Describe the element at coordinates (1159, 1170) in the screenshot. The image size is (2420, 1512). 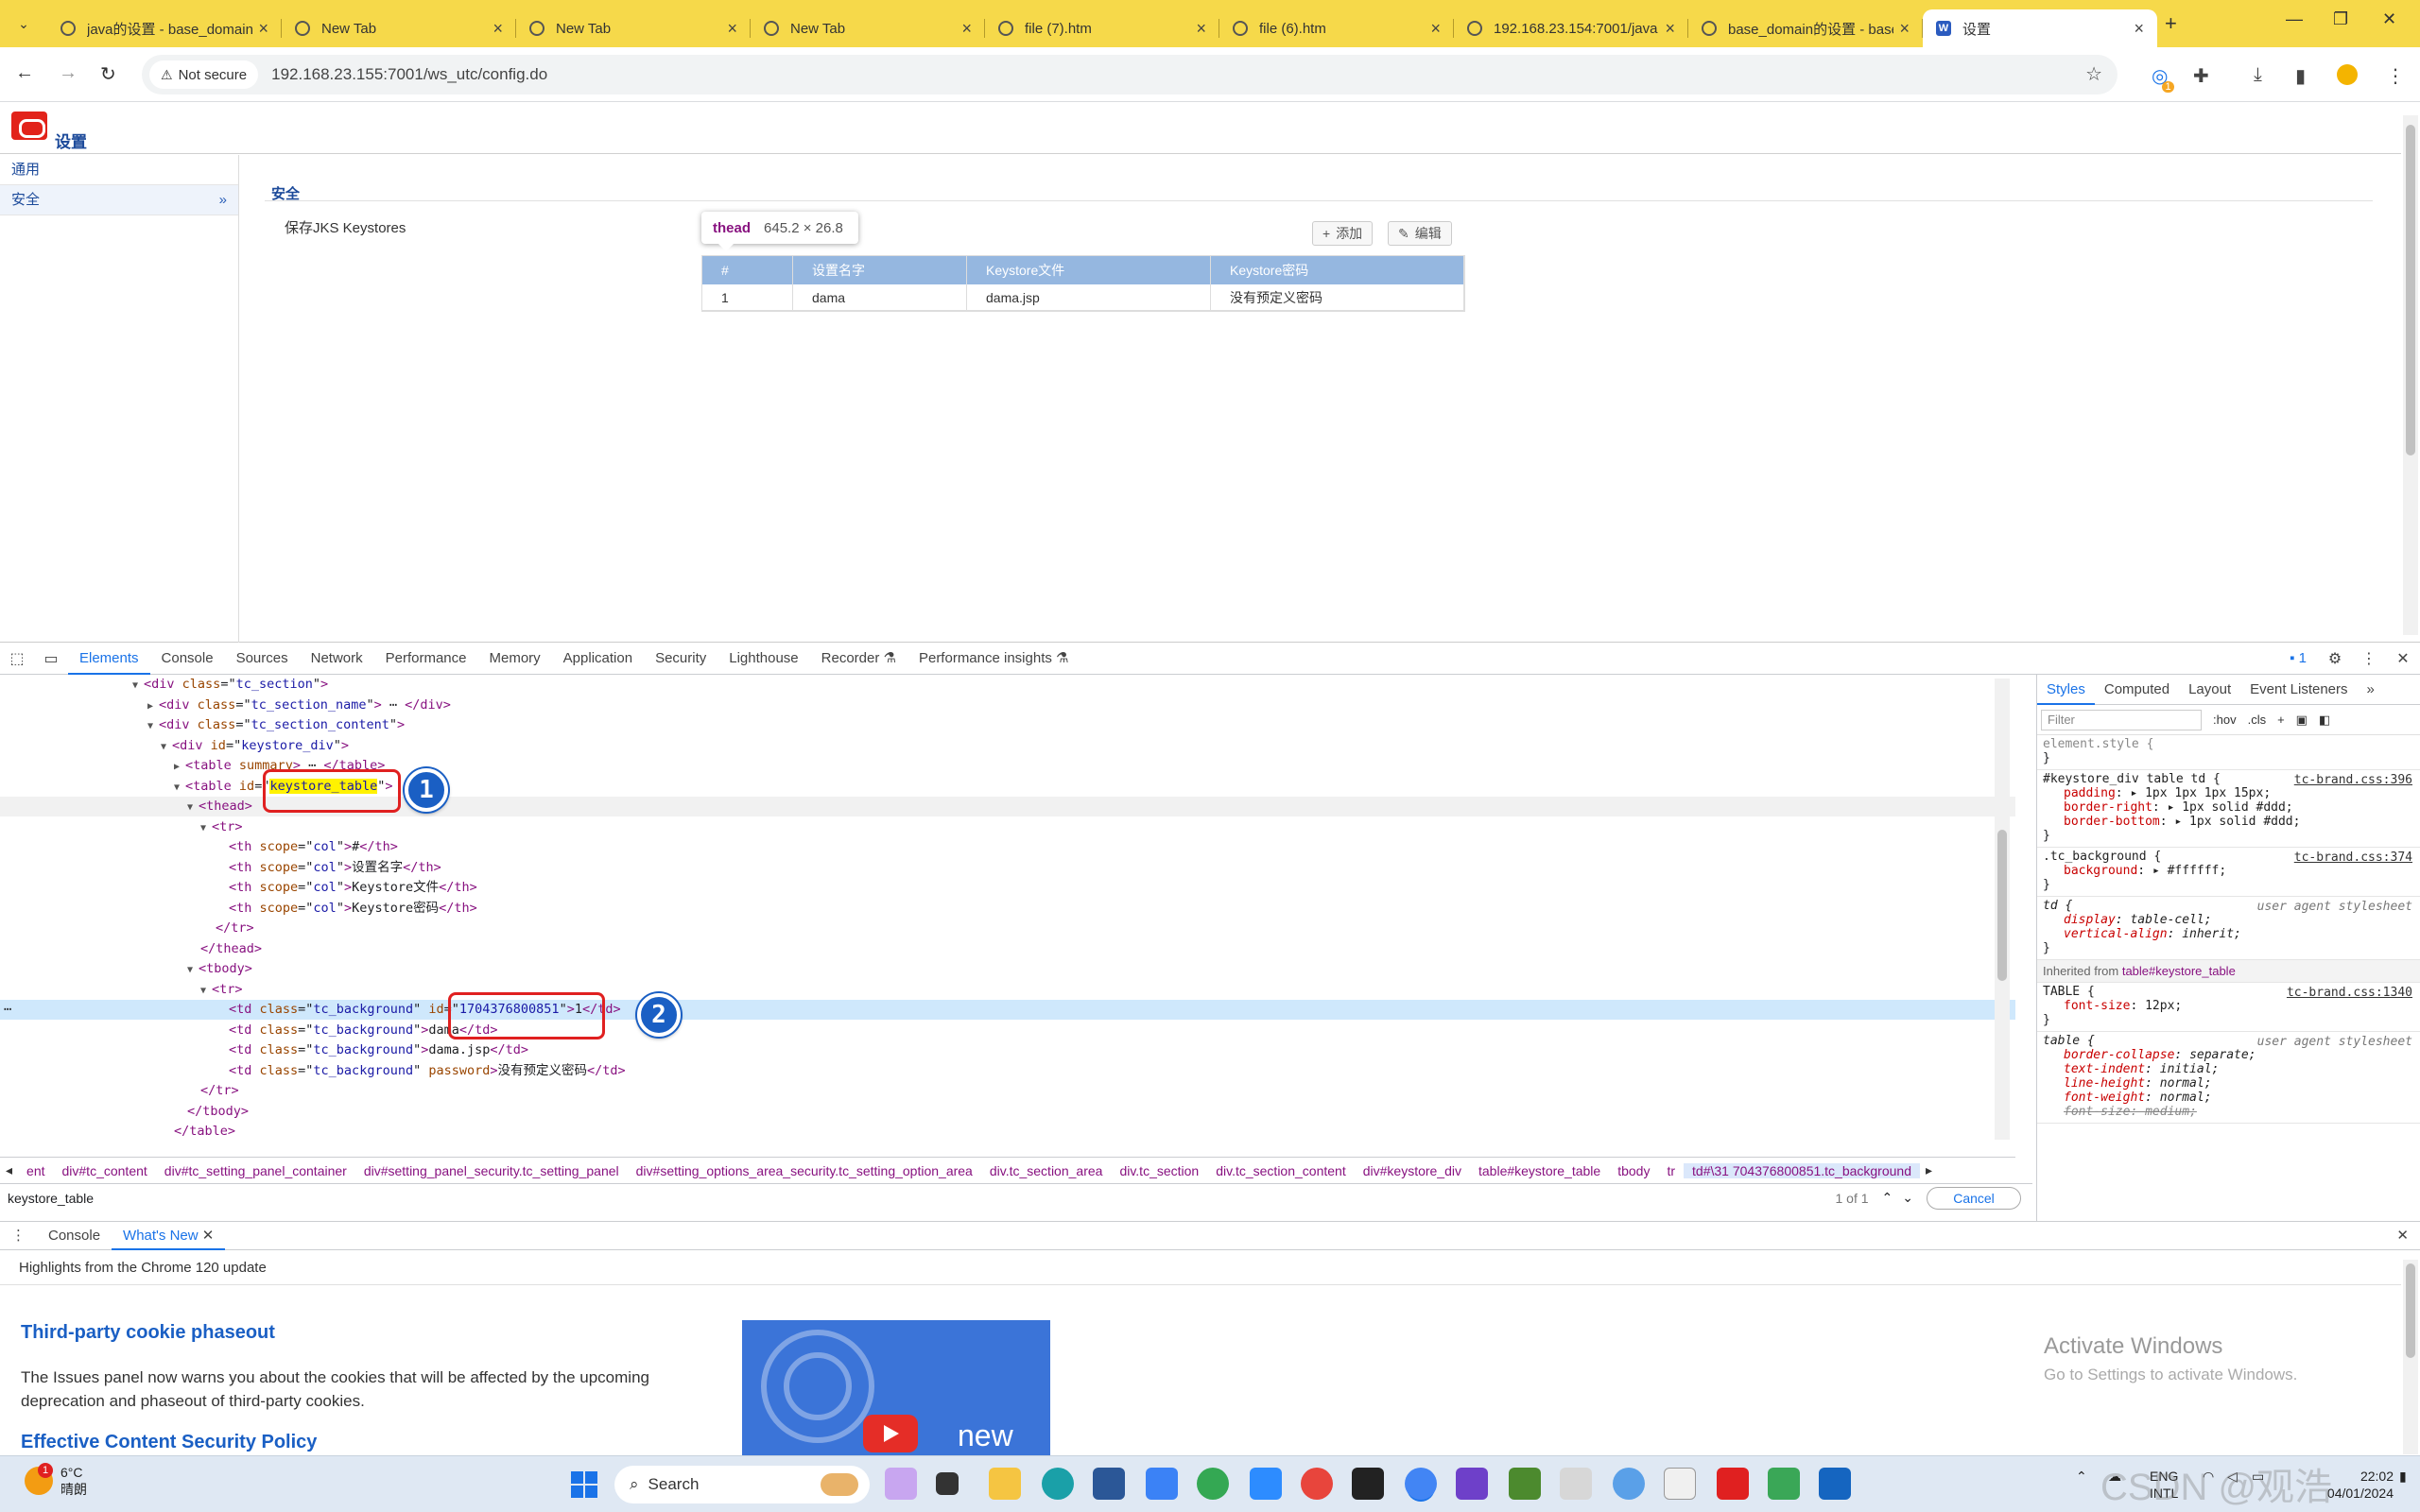
I see `breadcrumb-item: div.tc_section` at that location.